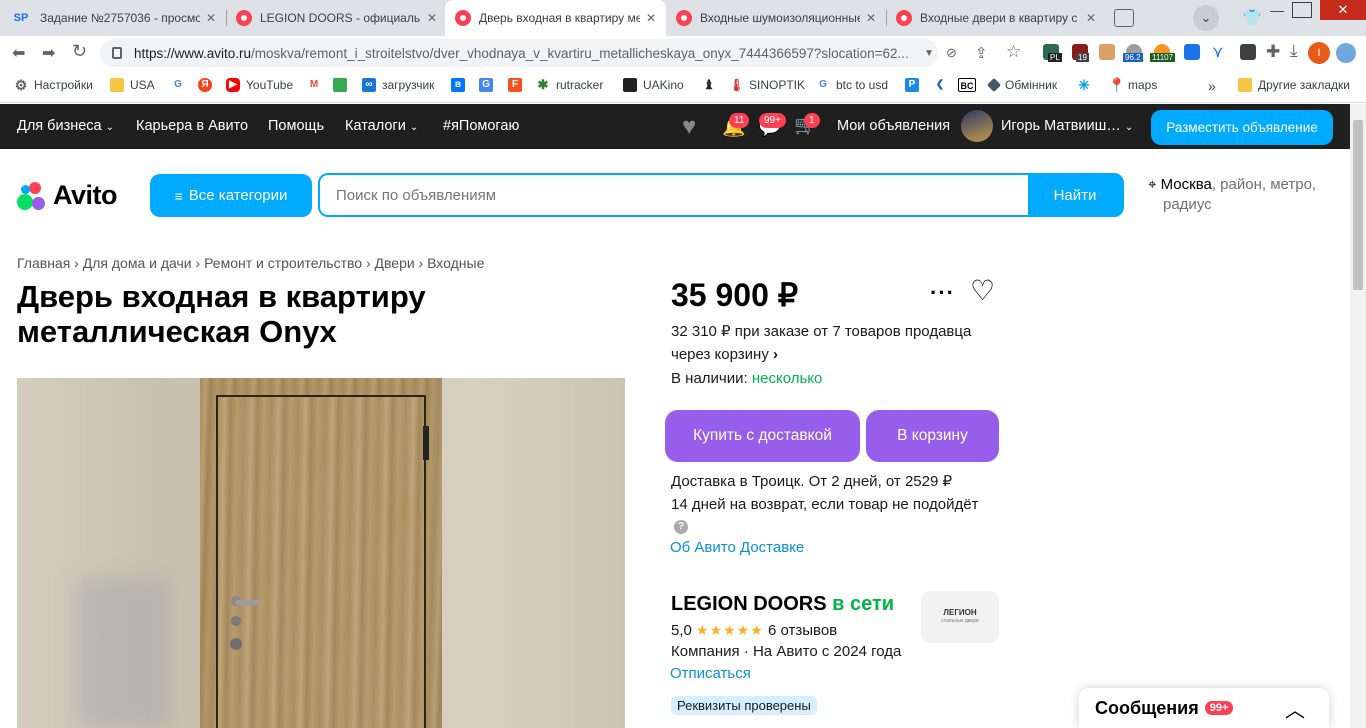 Image resolution: width=1366 pixels, height=728 pixels. What do you see at coordinates (398, 85) in the screenshot?
I see `bookmark-downloader: ∞ загрузчик` at bounding box center [398, 85].